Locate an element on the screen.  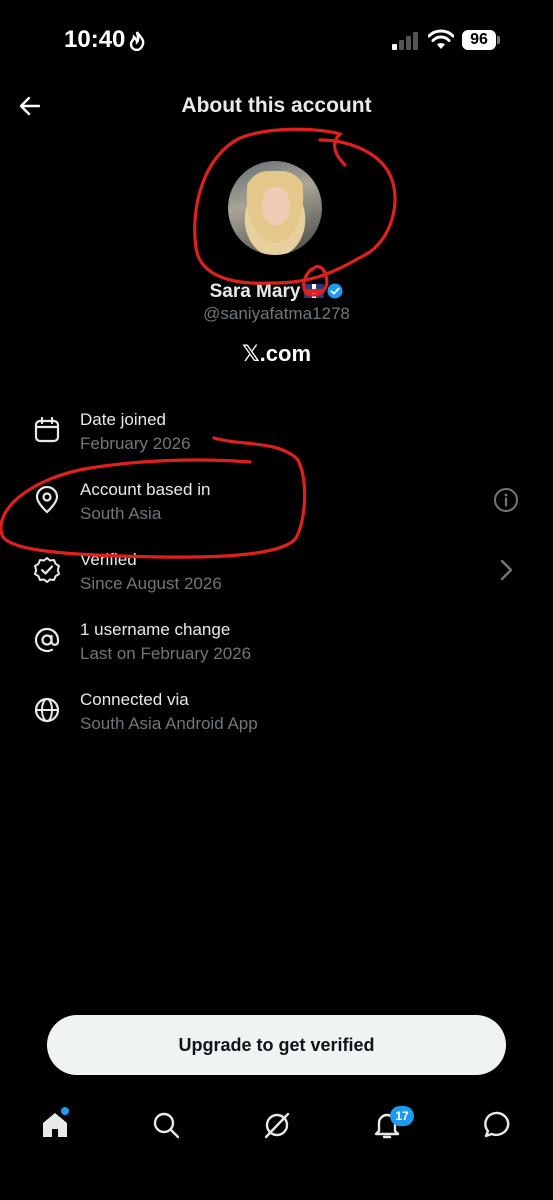
battery-indicator: 96 is located at coordinates (479, 40).